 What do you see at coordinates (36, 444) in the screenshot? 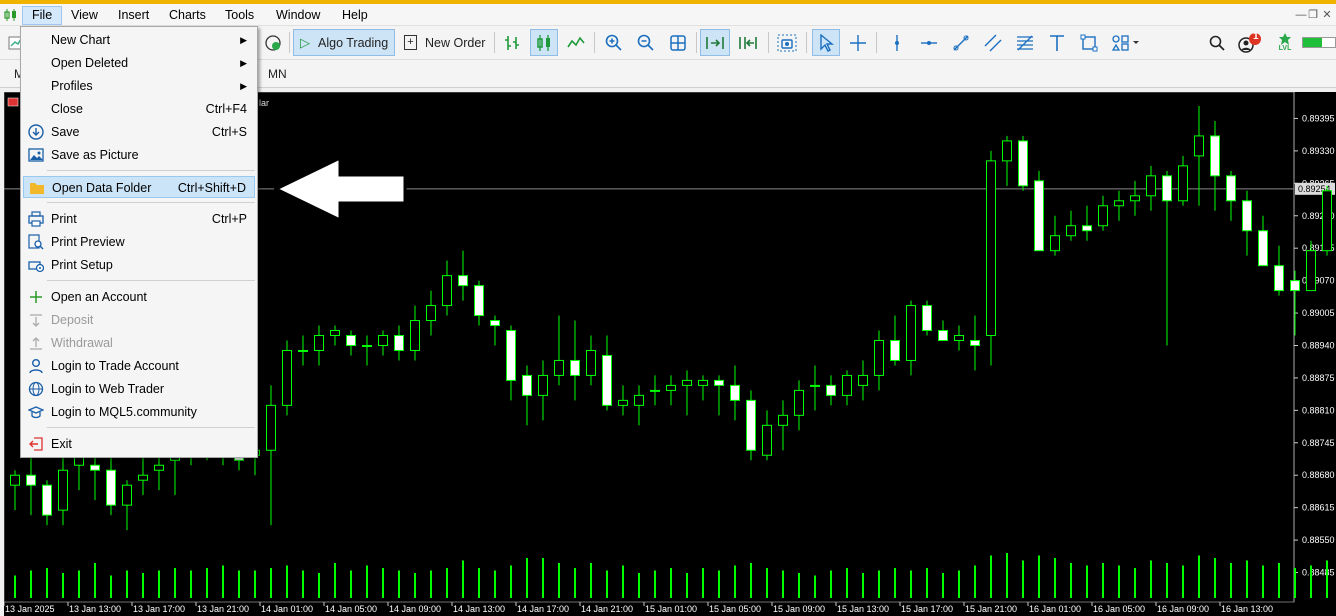
I see `exit-icon` at bounding box center [36, 444].